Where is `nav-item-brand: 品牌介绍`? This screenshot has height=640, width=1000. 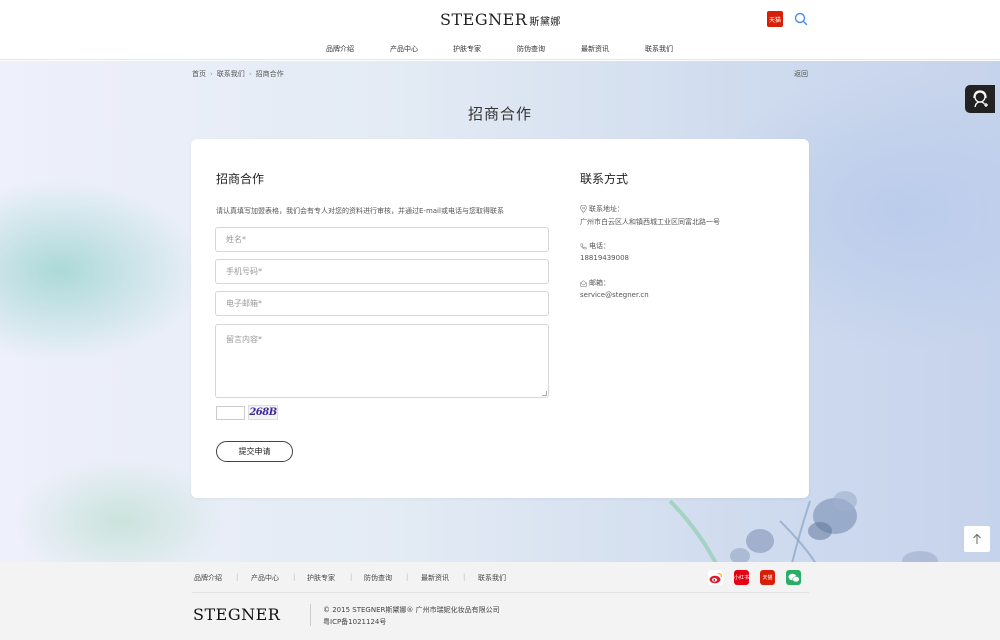
nav-item-brand: 品牌介绍 is located at coordinates (340, 49).